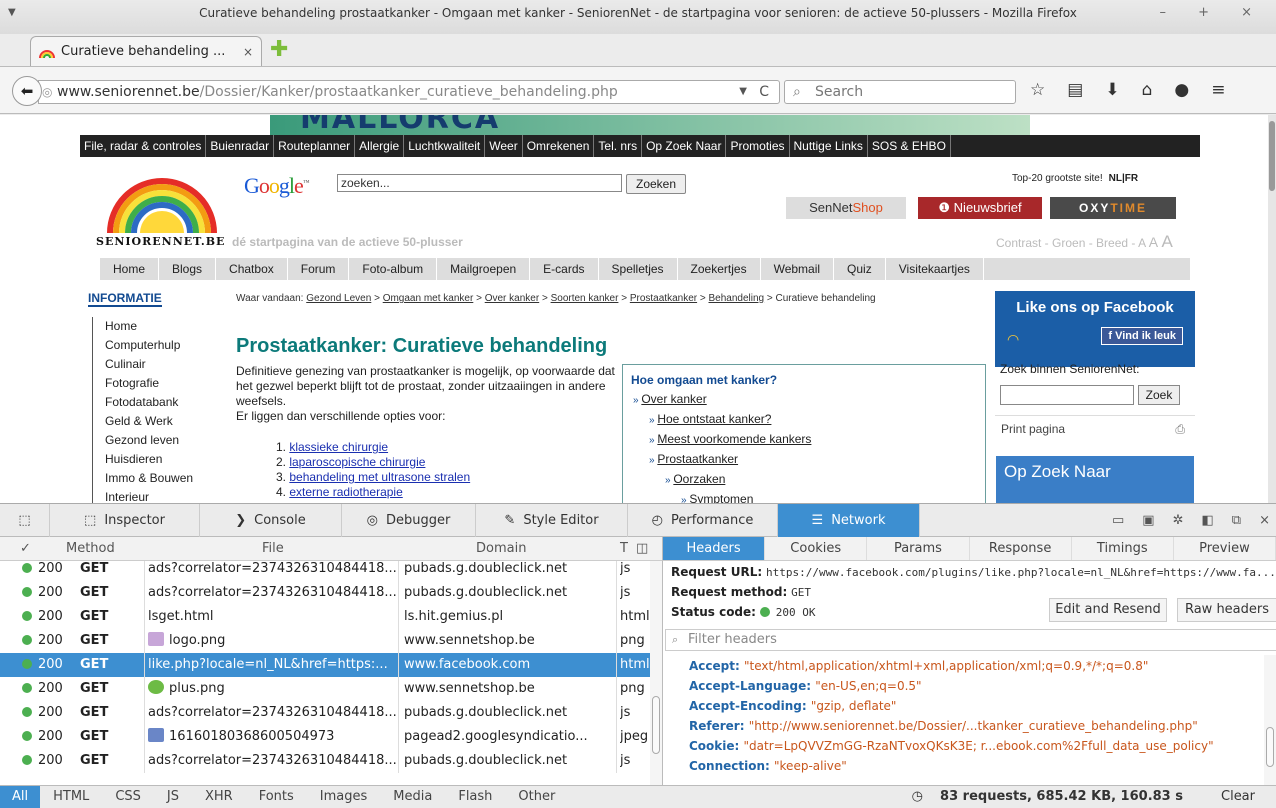 The height and width of the screenshot is (808, 1276). Describe the element at coordinates (909, 146) in the screenshot. I see `topnav-item: SOS & EHBO` at that location.